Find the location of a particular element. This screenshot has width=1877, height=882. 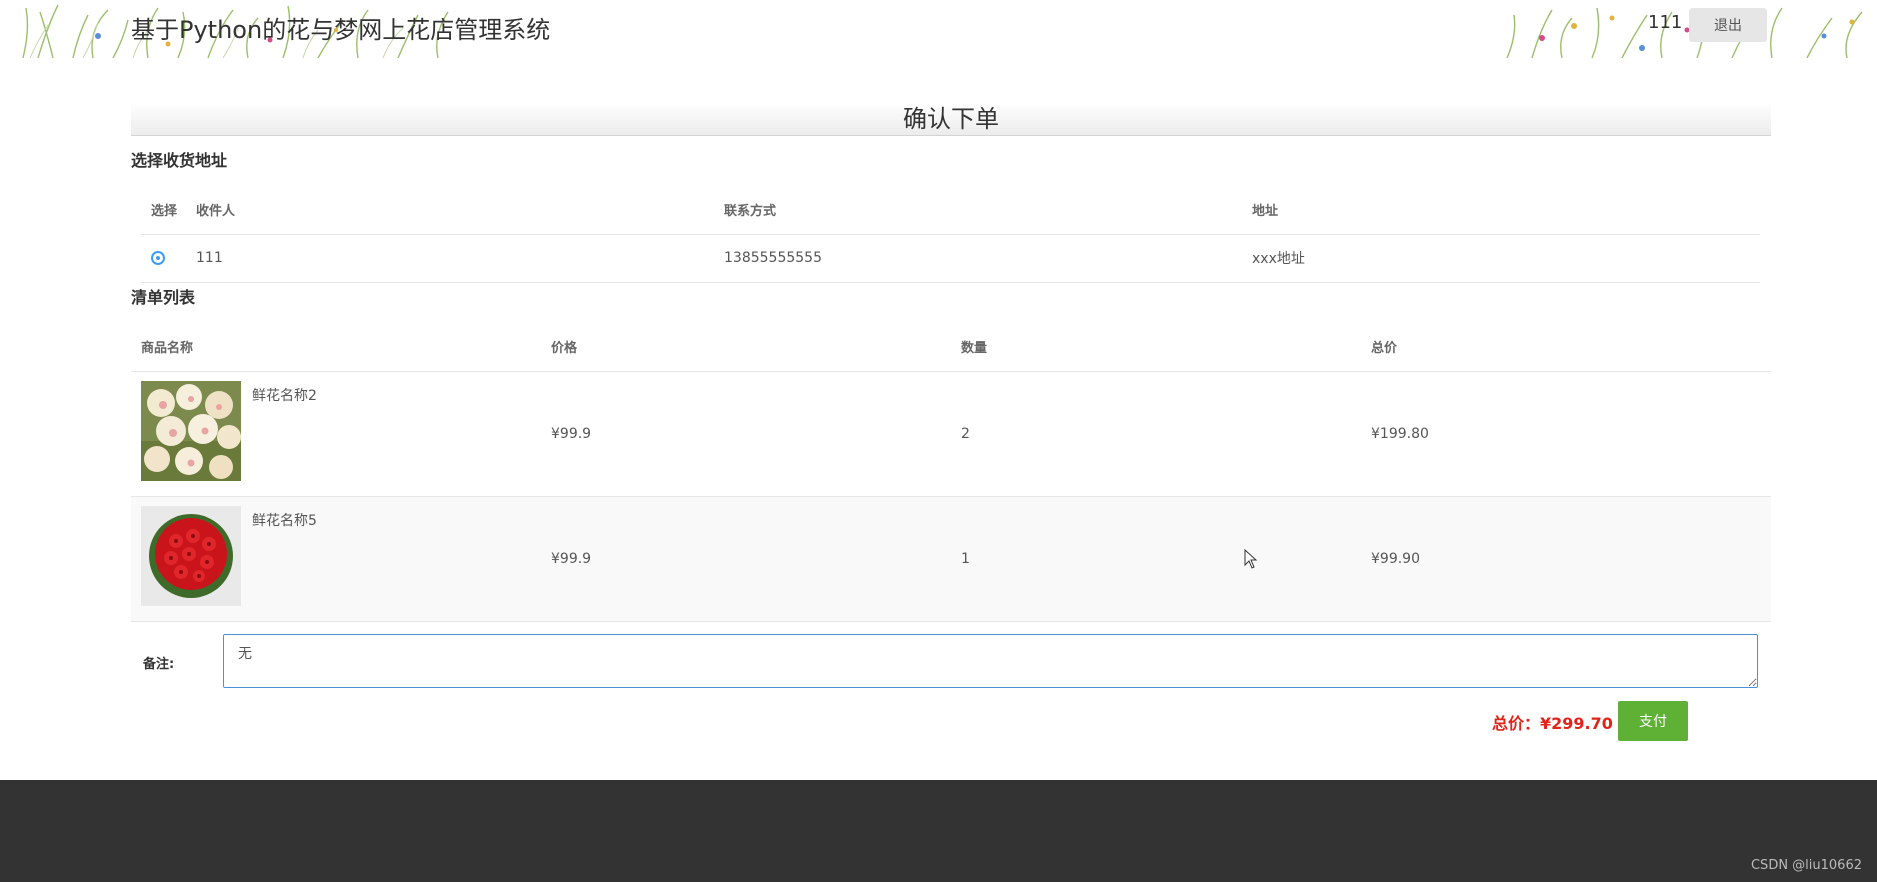

site-title: 基于Python的花与梦网上花店管理系统 is located at coordinates (341, 30).